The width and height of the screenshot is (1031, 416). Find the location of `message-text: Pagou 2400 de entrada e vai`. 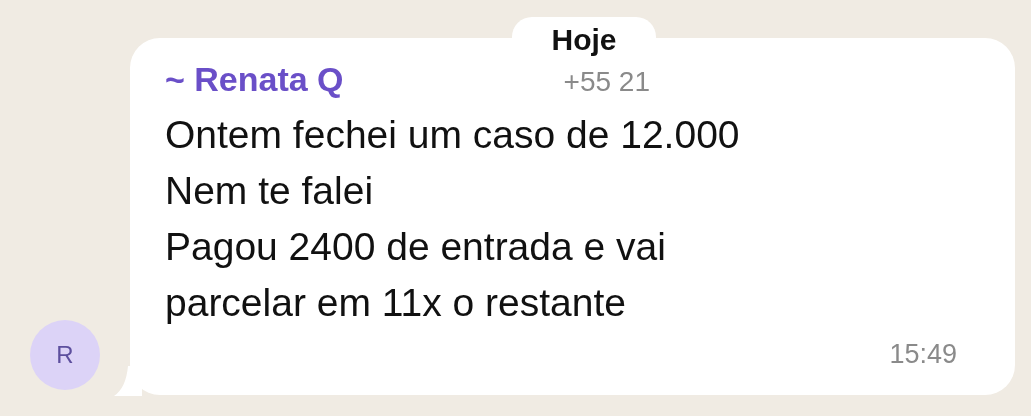

message-text: Pagou 2400 de entrada e vai is located at coordinates (416, 247).